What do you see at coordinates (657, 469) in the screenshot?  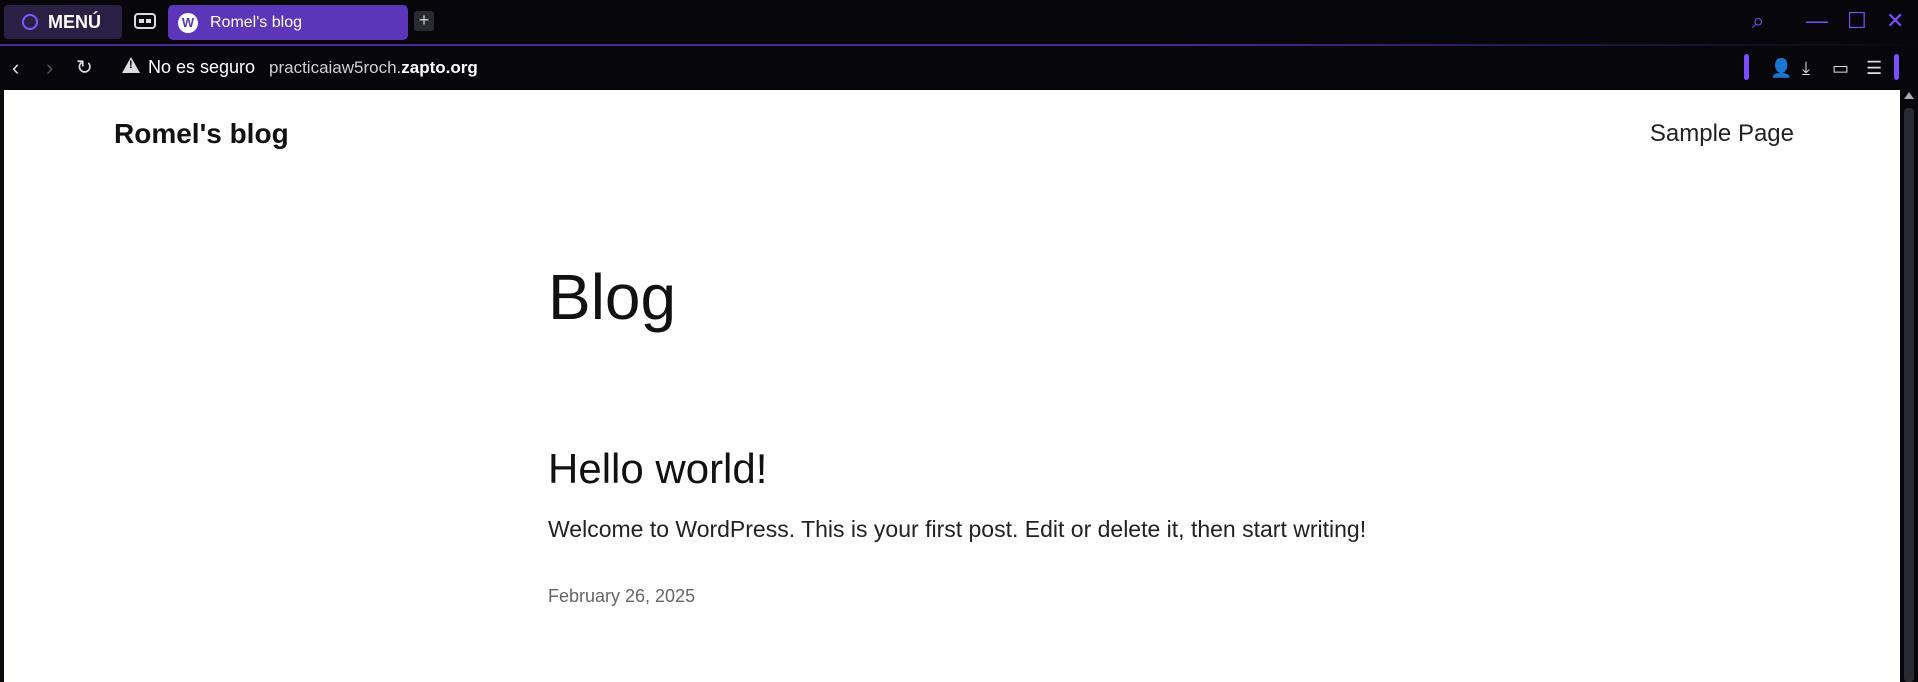 I see `post-title: Hello world!` at bounding box center [657, 469].